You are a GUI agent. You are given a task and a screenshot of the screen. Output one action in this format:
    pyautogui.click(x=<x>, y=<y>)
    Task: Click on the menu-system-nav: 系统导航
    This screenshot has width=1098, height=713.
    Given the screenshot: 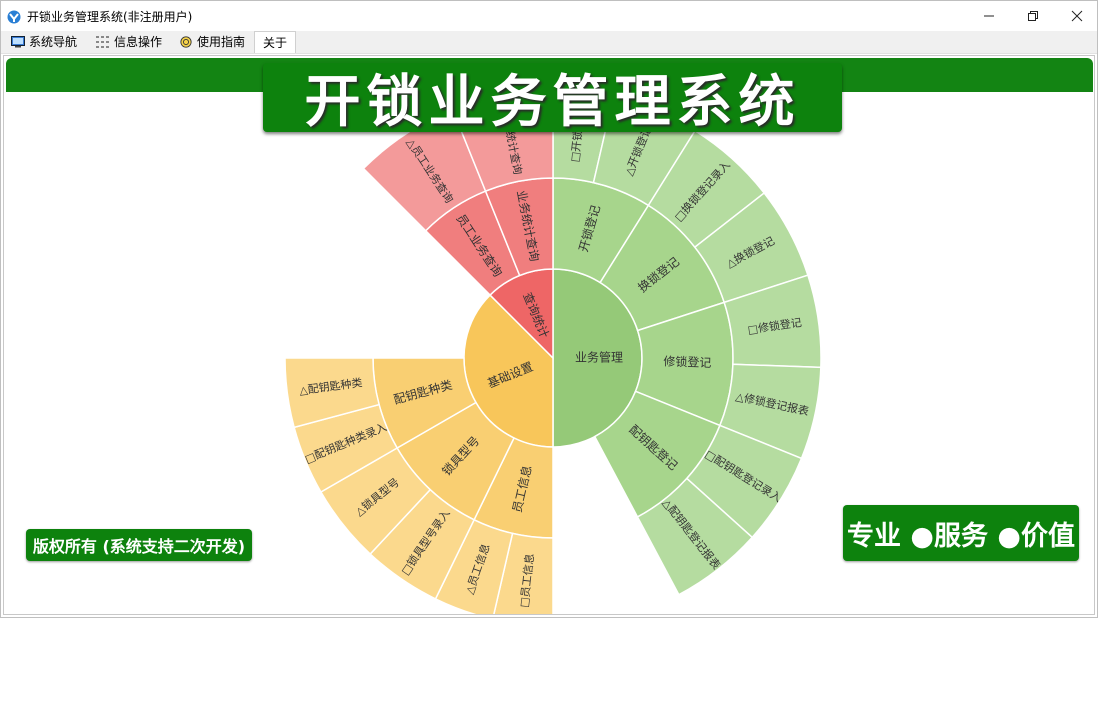 What is the action you would take?
    pyautogui.click(x=44, y=41)
    